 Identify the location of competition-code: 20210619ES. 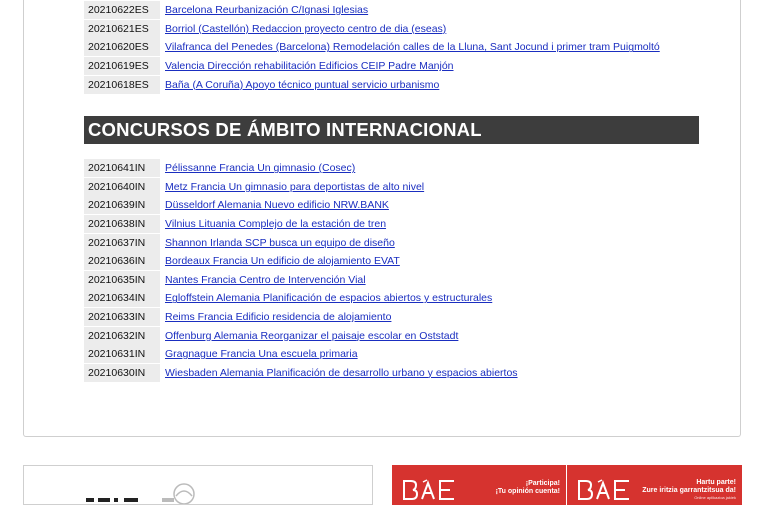
(122, 66).